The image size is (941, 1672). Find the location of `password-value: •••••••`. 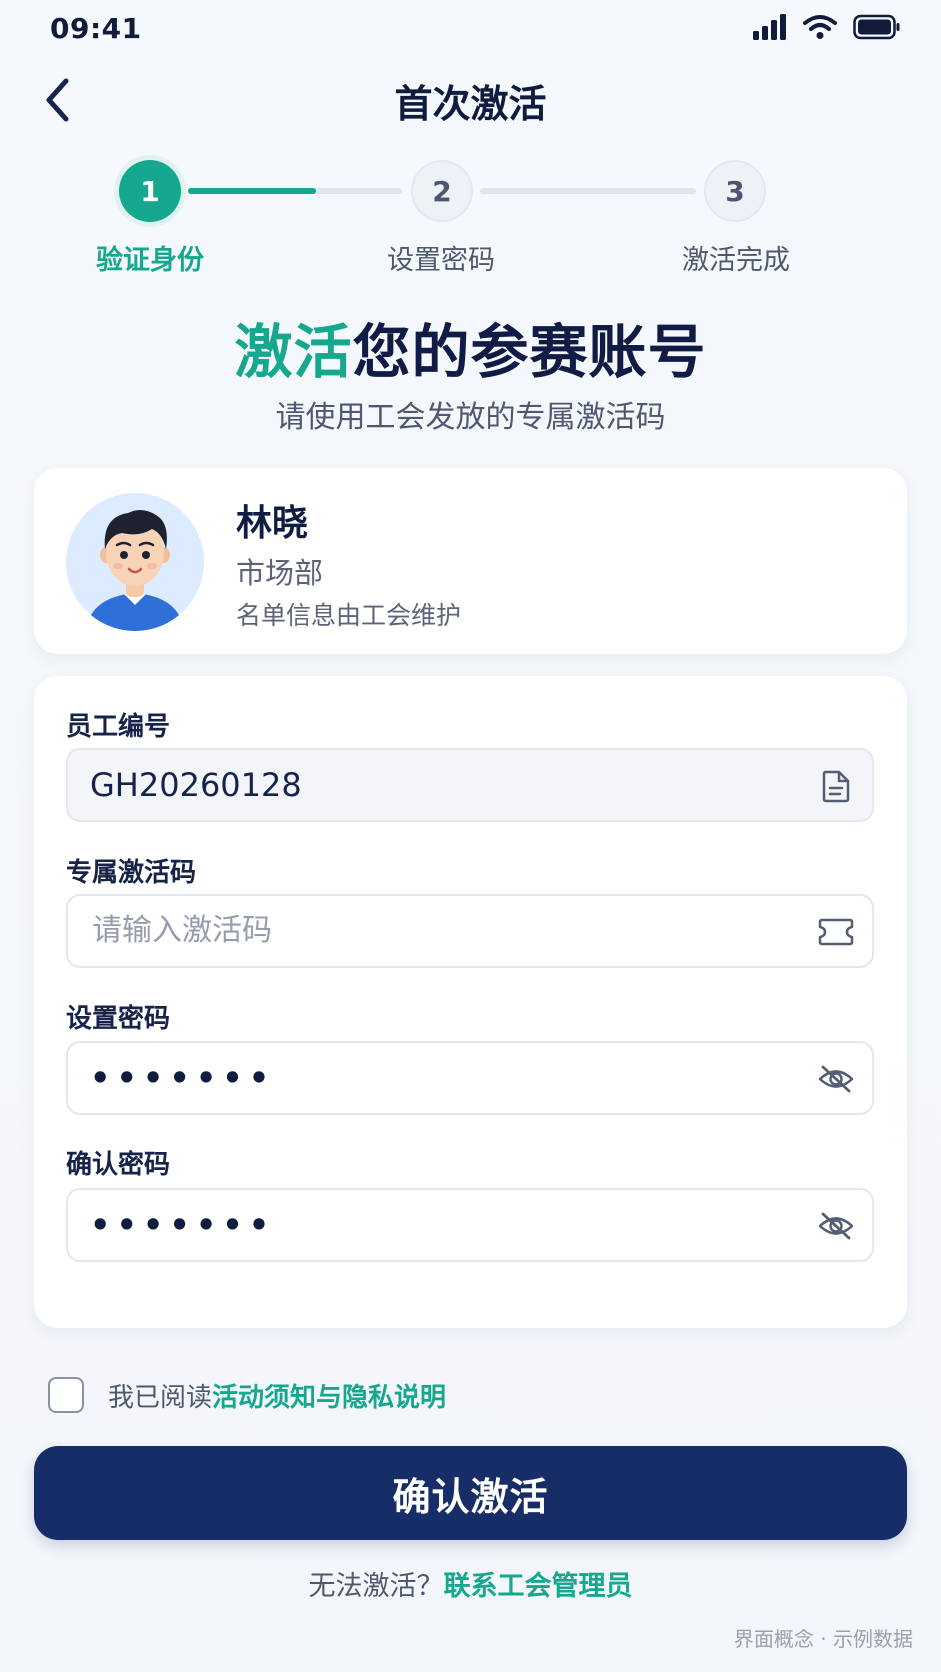

password-value: ••••••• is located at coordinates (183, 1078).